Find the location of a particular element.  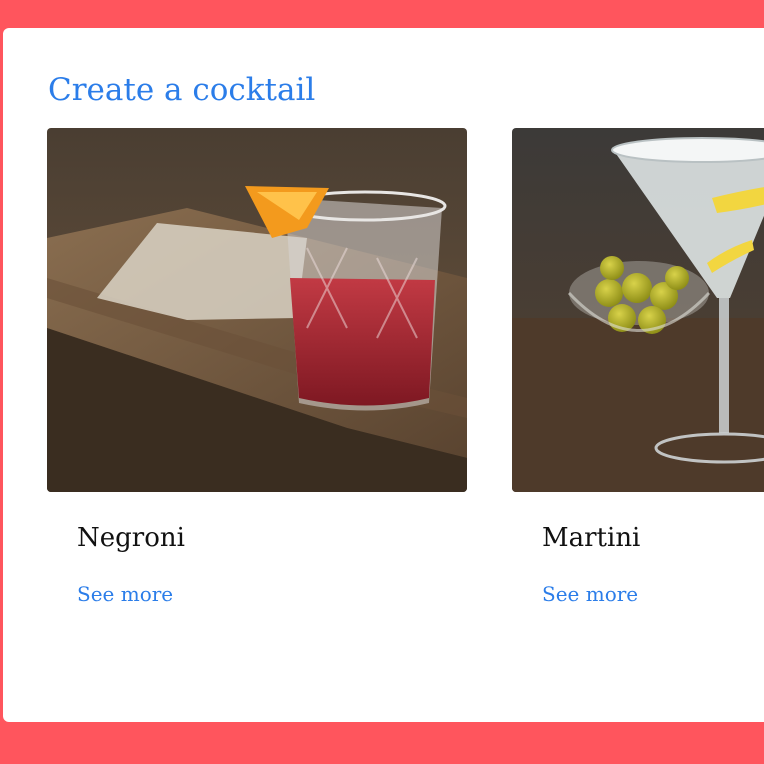

card-name: Negroni is located at coordinates (131, 538).